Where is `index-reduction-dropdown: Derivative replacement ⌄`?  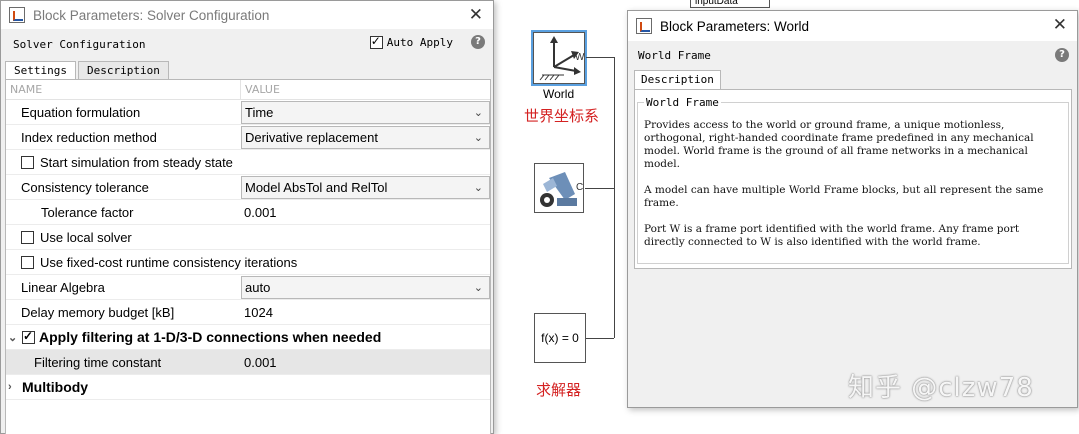 index-reduction-dropdown: Derivative replacement ⌄ is located at coordinates (365, 137).